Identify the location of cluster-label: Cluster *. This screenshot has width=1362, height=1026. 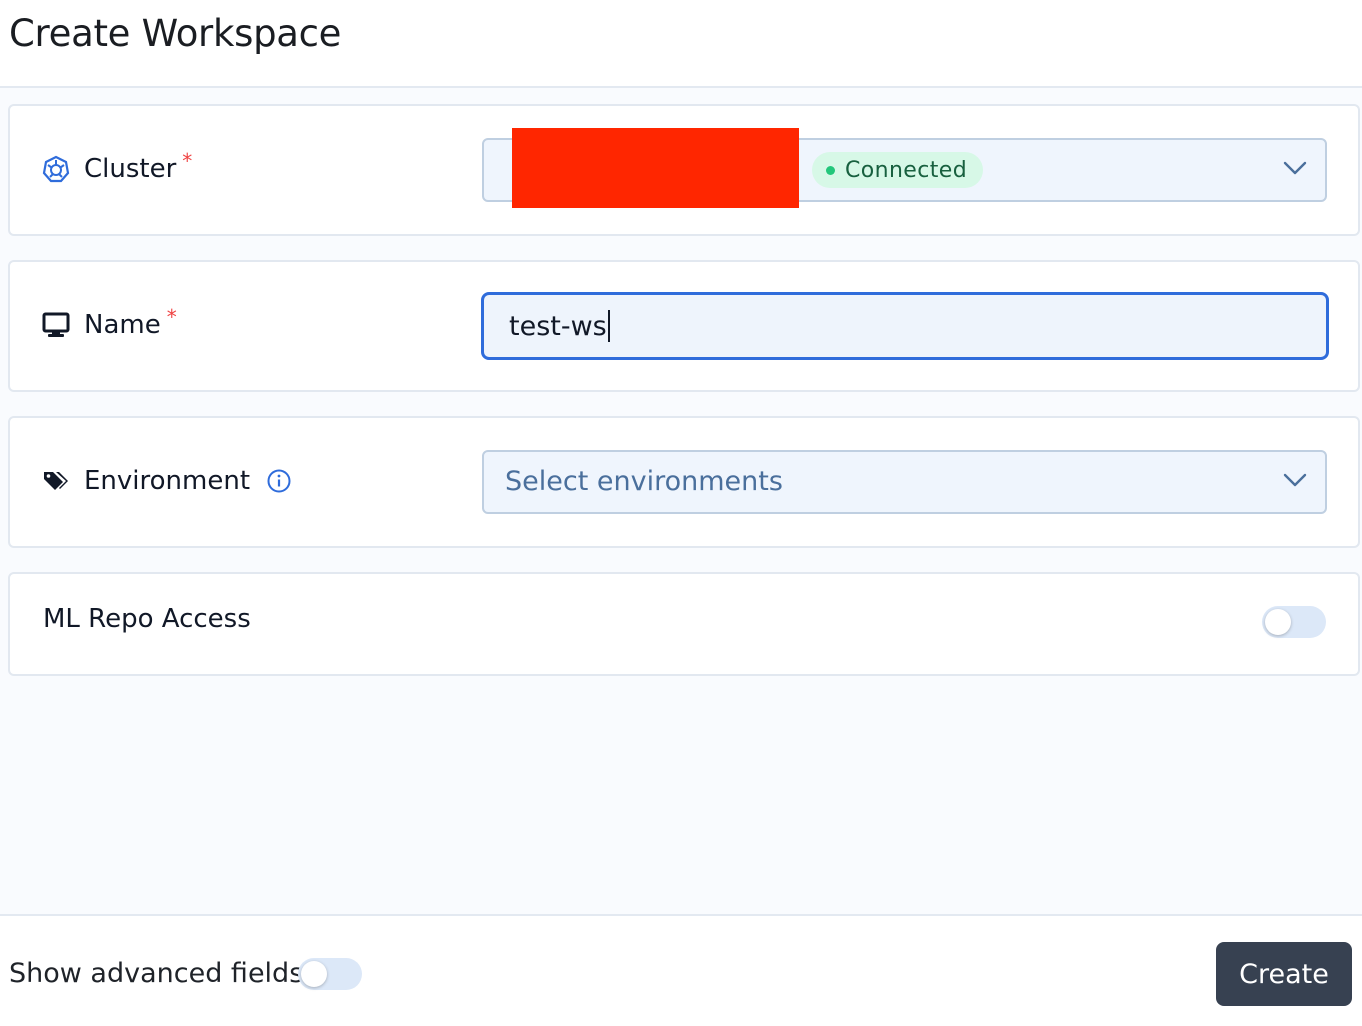
(117, 166).